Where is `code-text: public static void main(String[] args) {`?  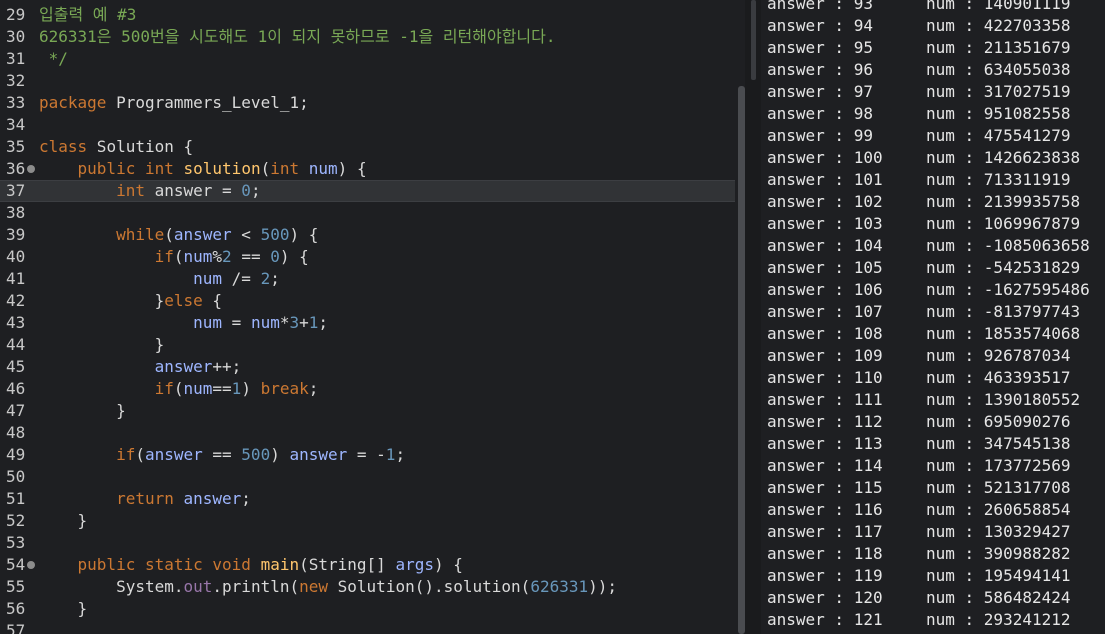 code-text: public static void main(String[] args) { is located at coordinates (251, 565).